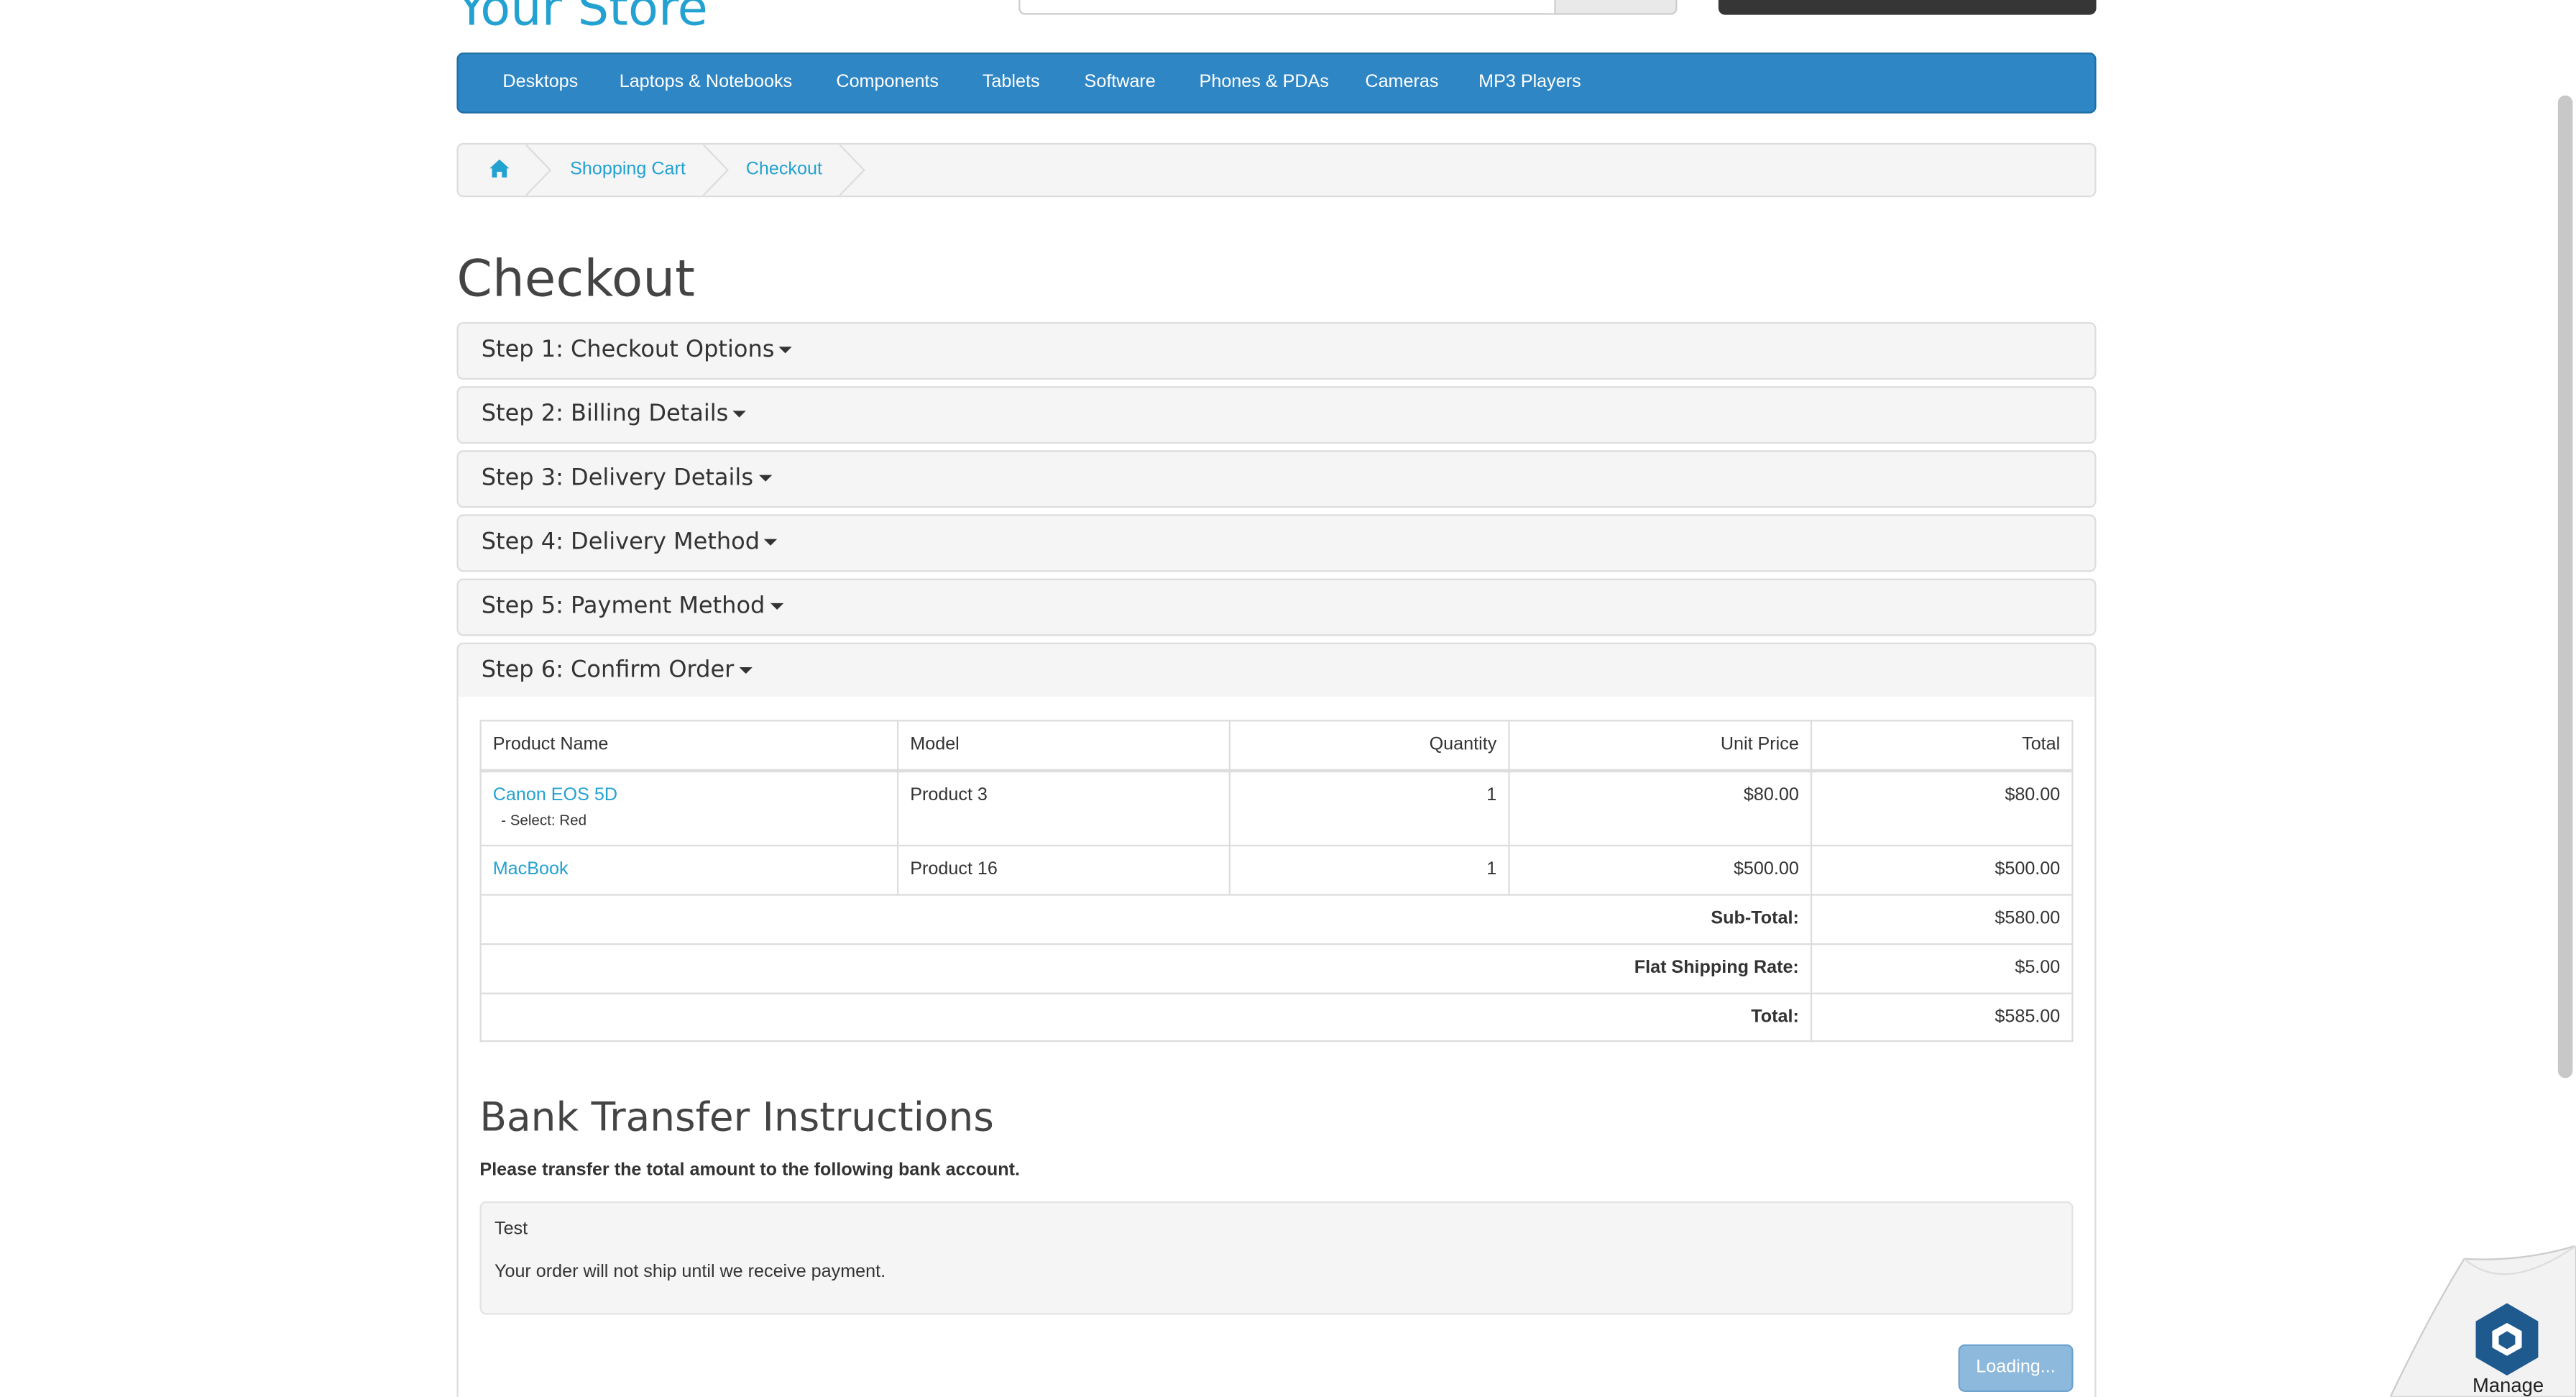  Describe the element at coordinates (949, 795) in the screenshot. I see `product-model: Product 3` at that location.